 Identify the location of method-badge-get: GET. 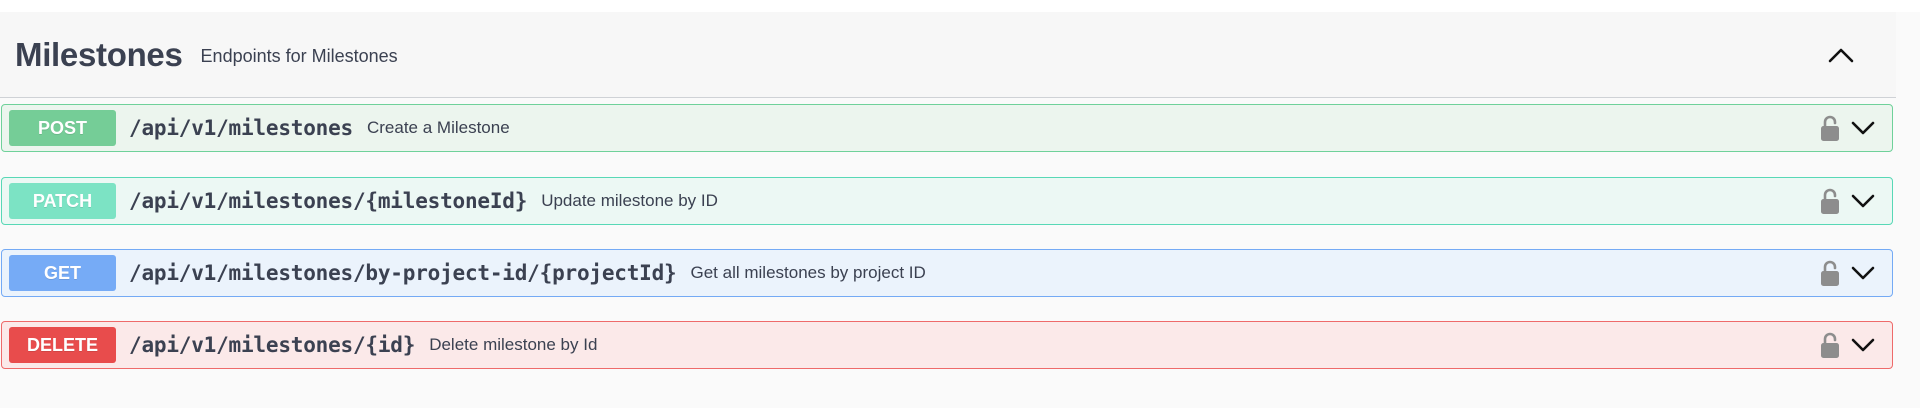
(62, 273).